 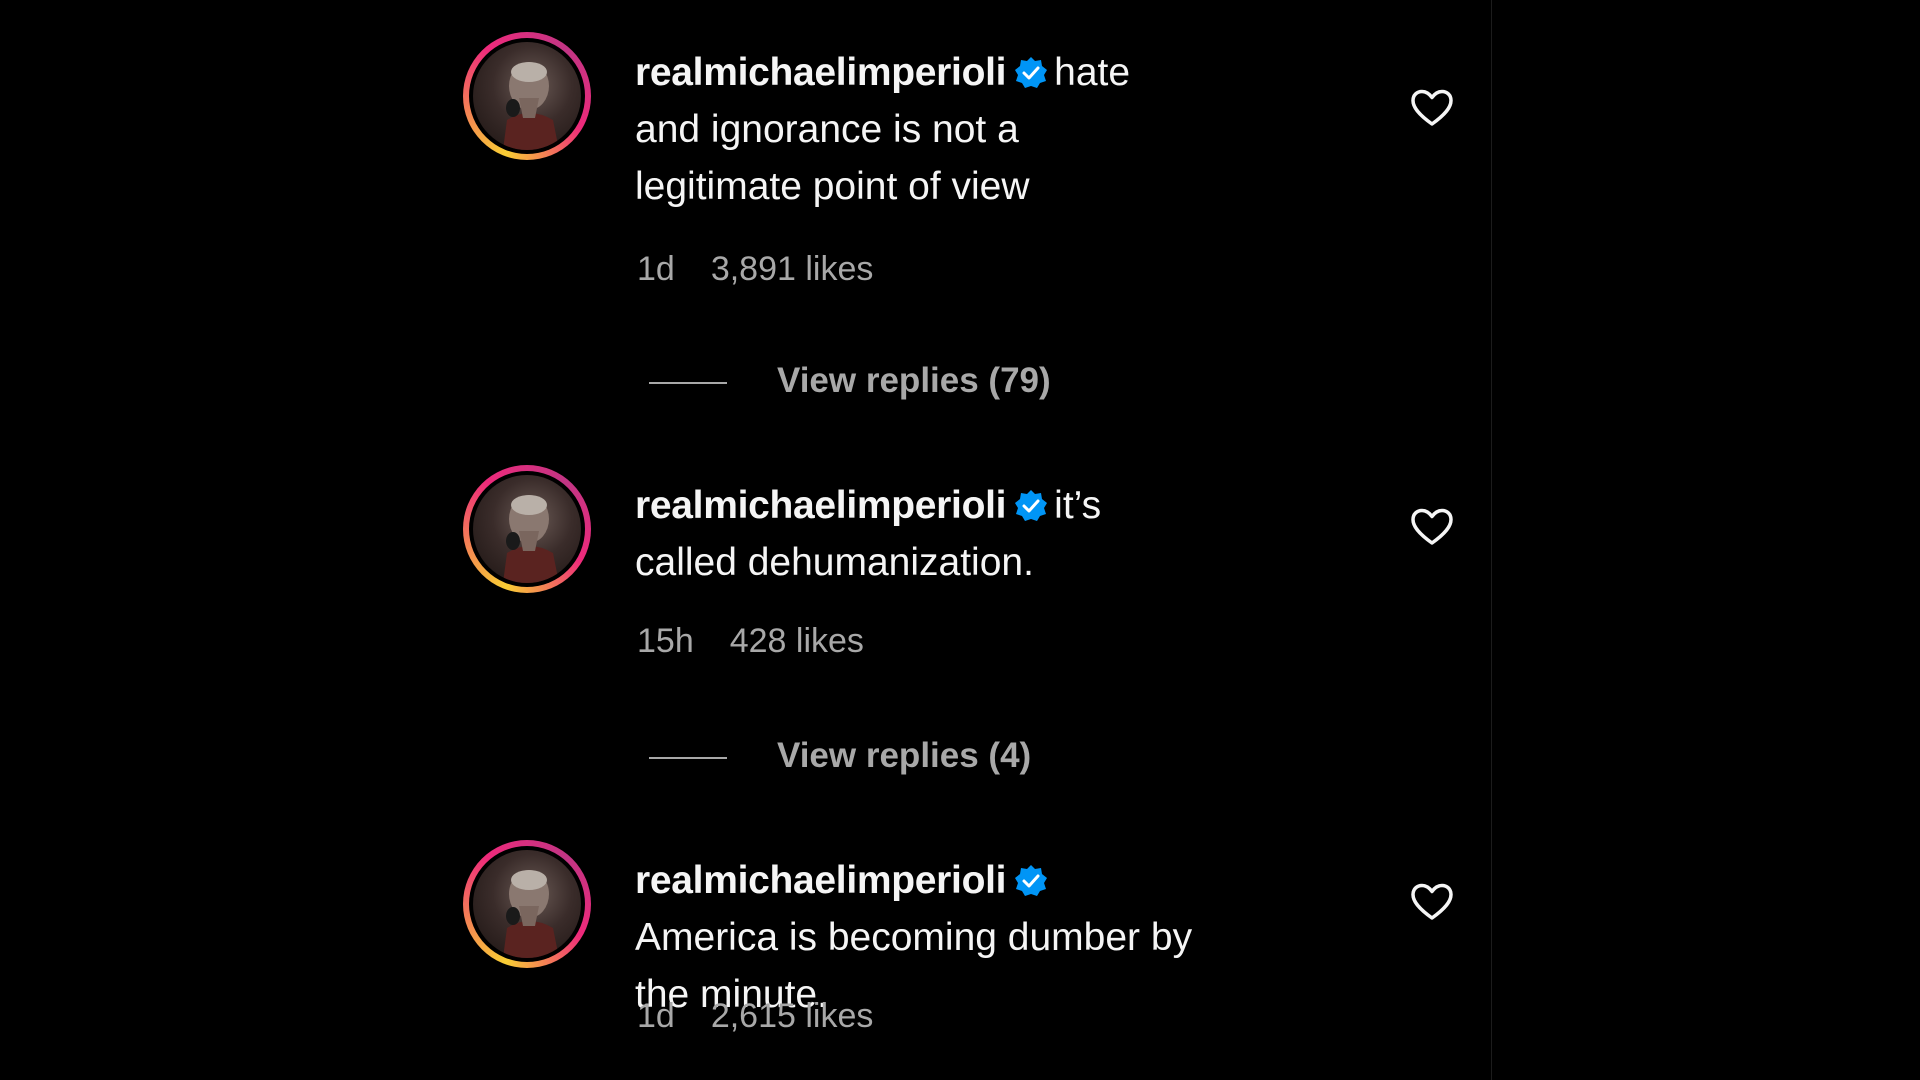 I want to click on comment-meta: 1d 2,615 likes, so click(x=773, y=1016).